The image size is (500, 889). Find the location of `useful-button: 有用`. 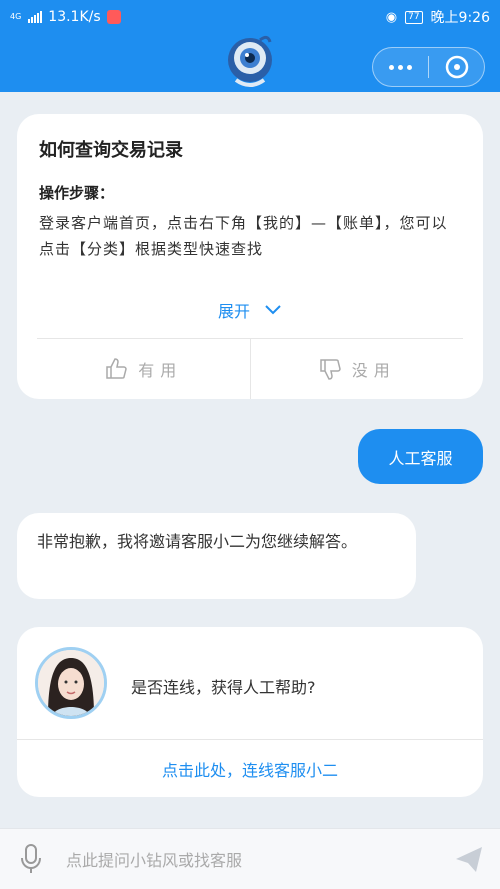

useful-button: 有用 is located at coordinates (143, 369).